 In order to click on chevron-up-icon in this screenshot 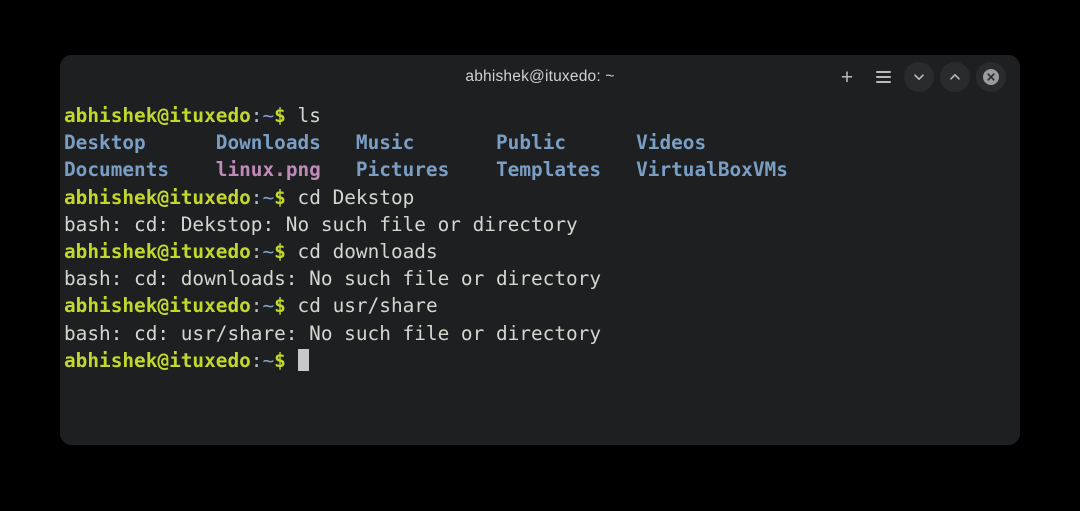, I will do `click(955, 77)`.